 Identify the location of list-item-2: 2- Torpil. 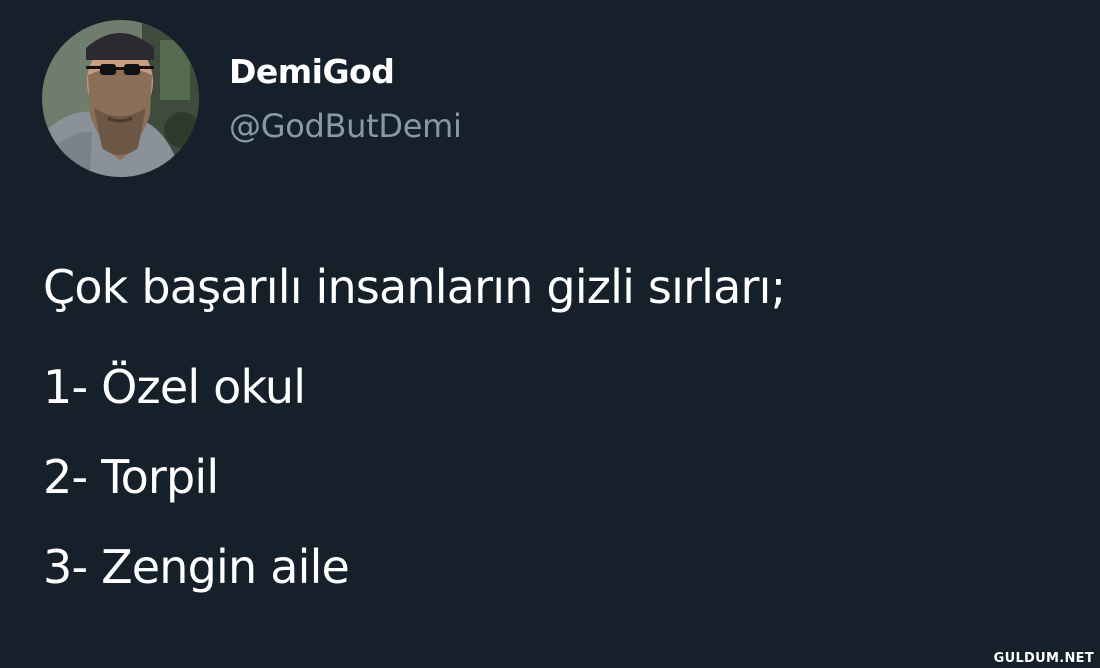
(131, 477).